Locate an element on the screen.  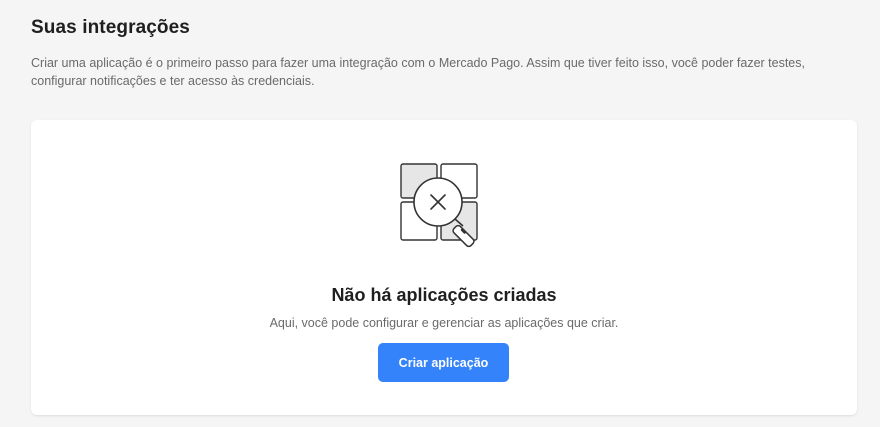
search-not-found-grid-icon is located at coordinates (444, 207).